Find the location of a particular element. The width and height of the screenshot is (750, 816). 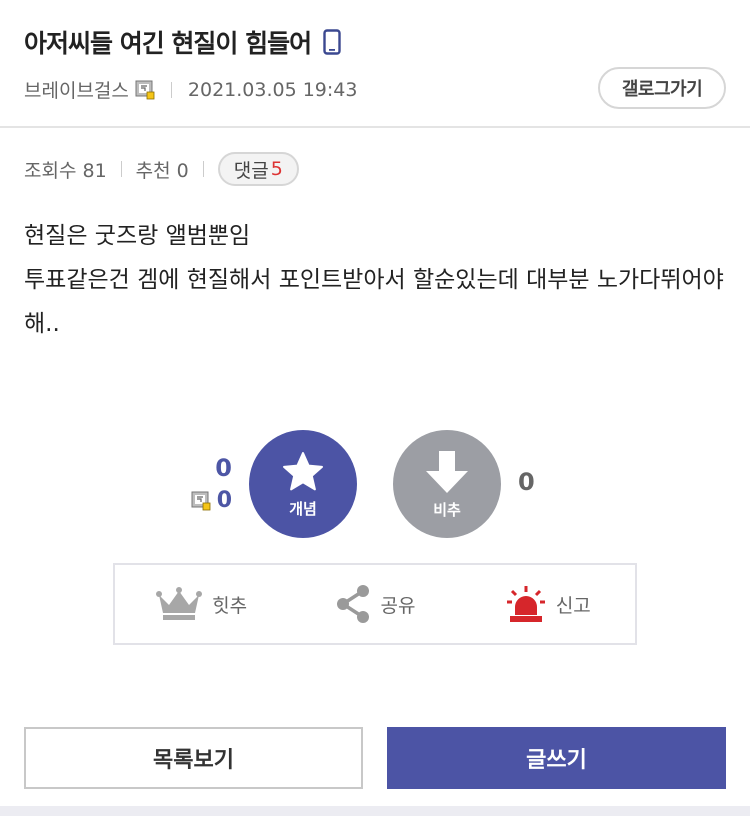

page-bottom-divider is located at coordinates (375, 811).